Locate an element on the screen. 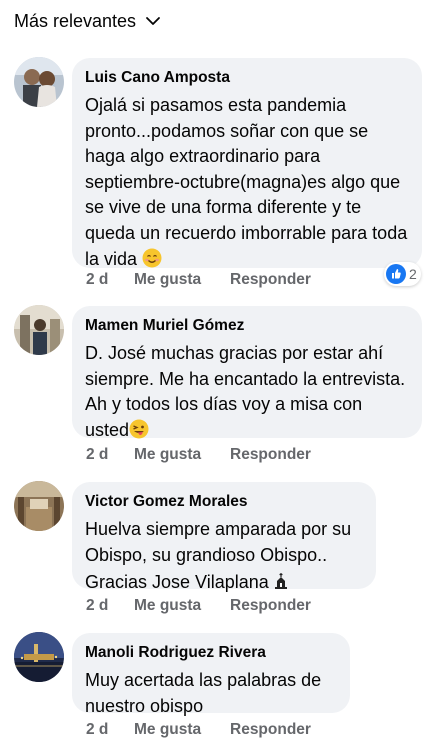  comment-author: Luis Cano Amposta is located at coordinates (246, 78).